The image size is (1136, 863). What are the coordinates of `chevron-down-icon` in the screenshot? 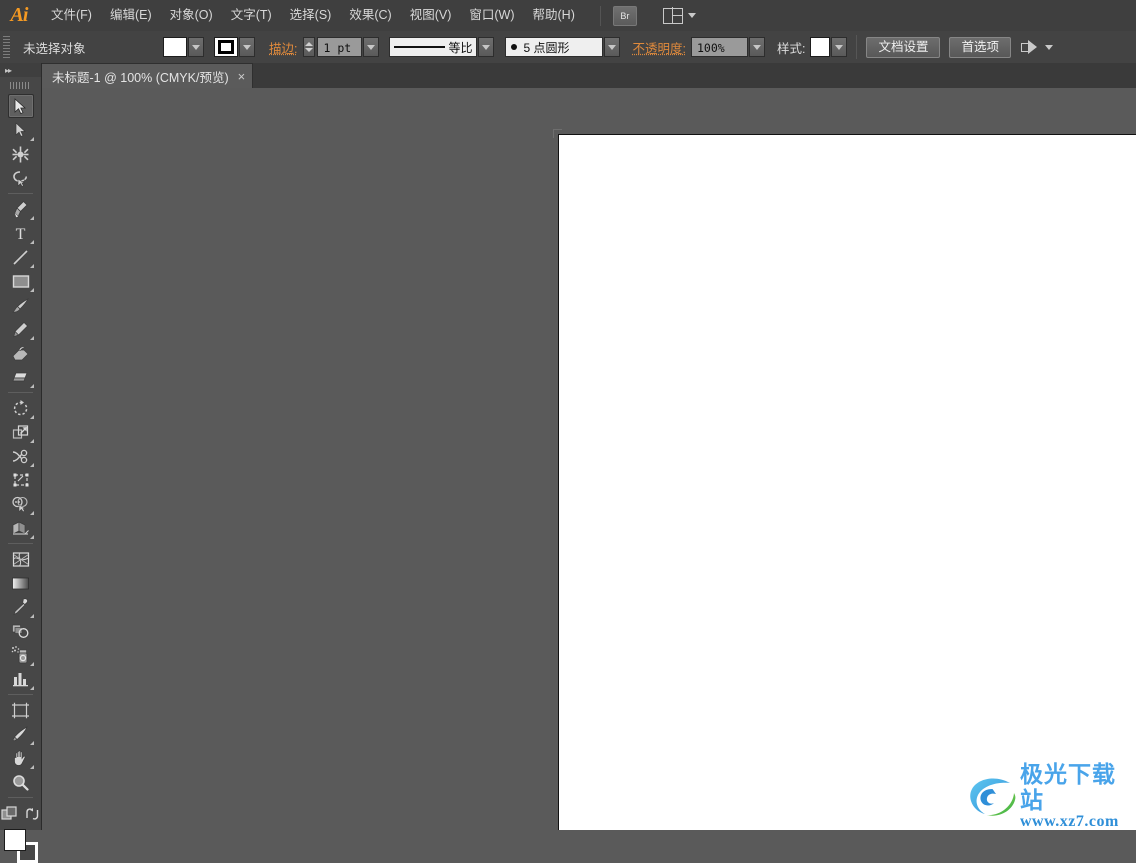 It's located at (486, 47).